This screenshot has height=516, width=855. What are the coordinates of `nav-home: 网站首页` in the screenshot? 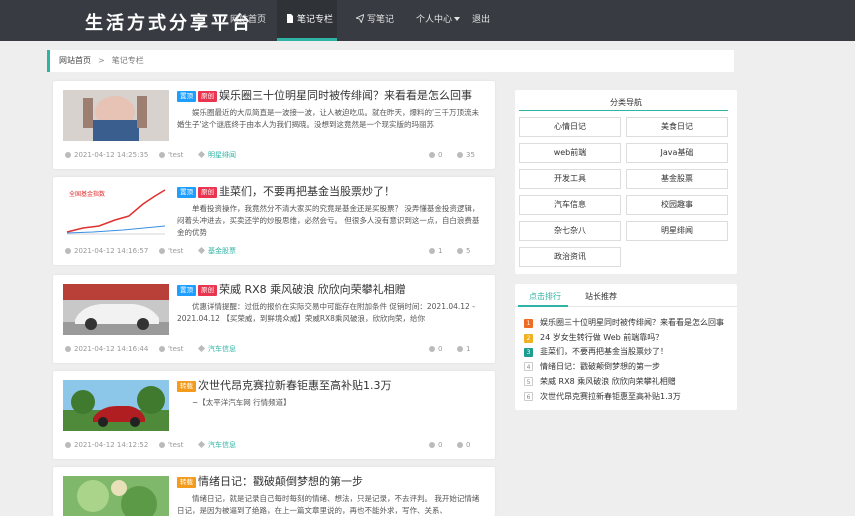 It's located at (248, 20).